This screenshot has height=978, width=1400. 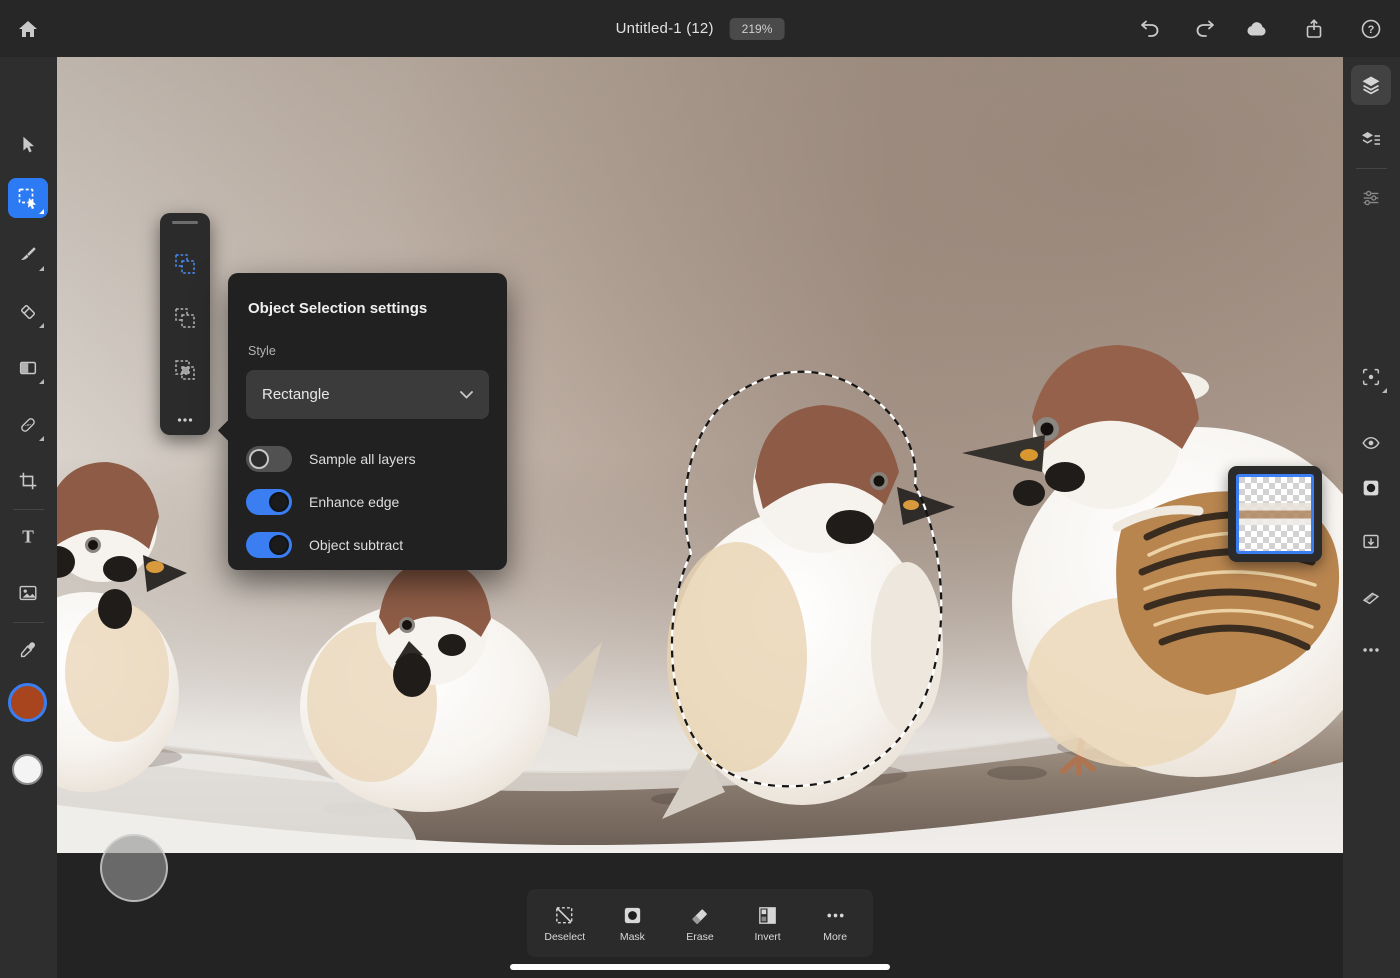 I want to click on tool-options-flyout, so click(x=185, y=324).